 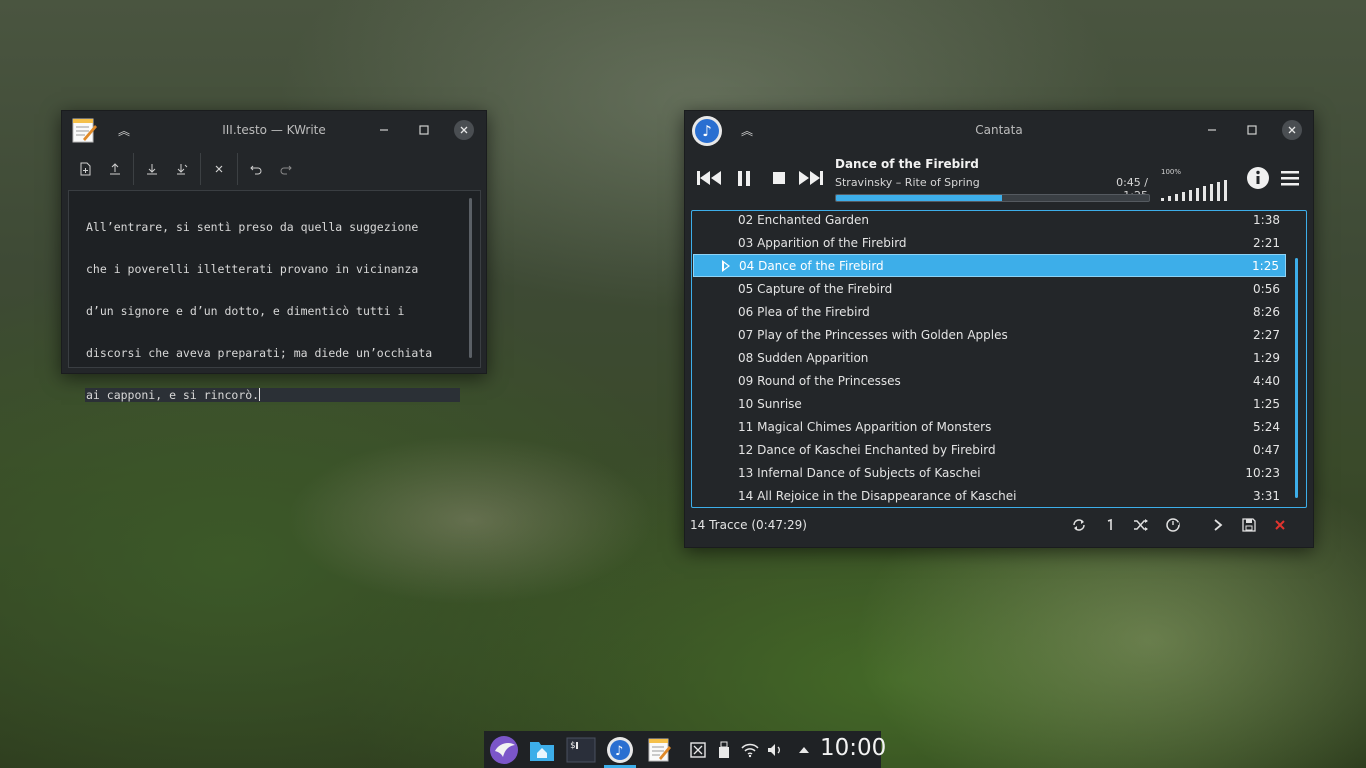 What do you see at coordinates (84, 130) in the screenshot?
I see `kwrite-app-icon` at bounding box center [84, 130].